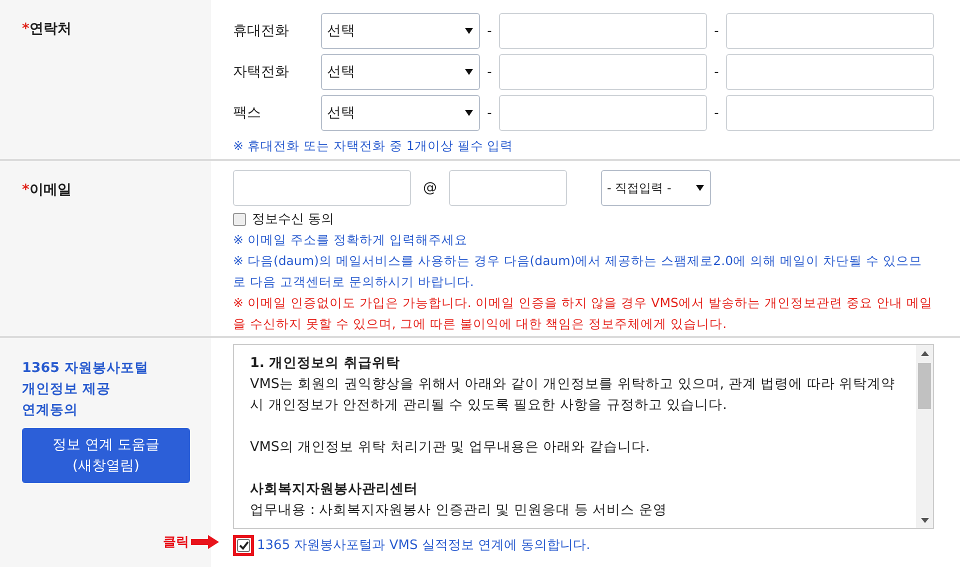 The image size is (960, 567). Describe the element at coordinates (350, 240) in the screenshot. I see `note-text: ※ 이메일 주소를 정확하게 입력해주세요` at that location.